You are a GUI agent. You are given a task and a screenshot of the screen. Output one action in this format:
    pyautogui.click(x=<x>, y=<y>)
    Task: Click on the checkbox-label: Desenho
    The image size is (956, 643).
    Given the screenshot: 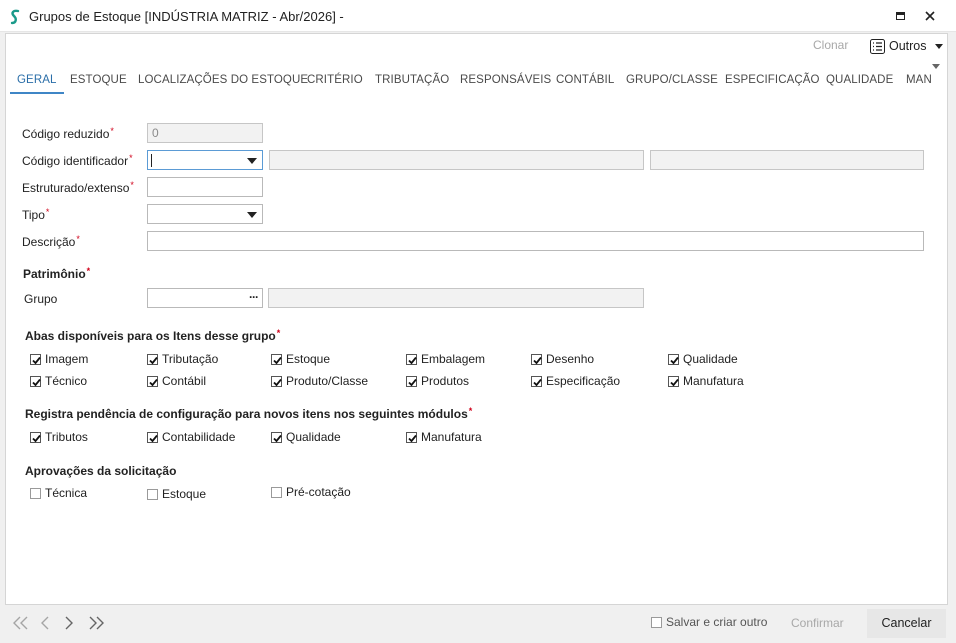 What is the action you would take?
    pyautogui.click(x=570, y=359)
    